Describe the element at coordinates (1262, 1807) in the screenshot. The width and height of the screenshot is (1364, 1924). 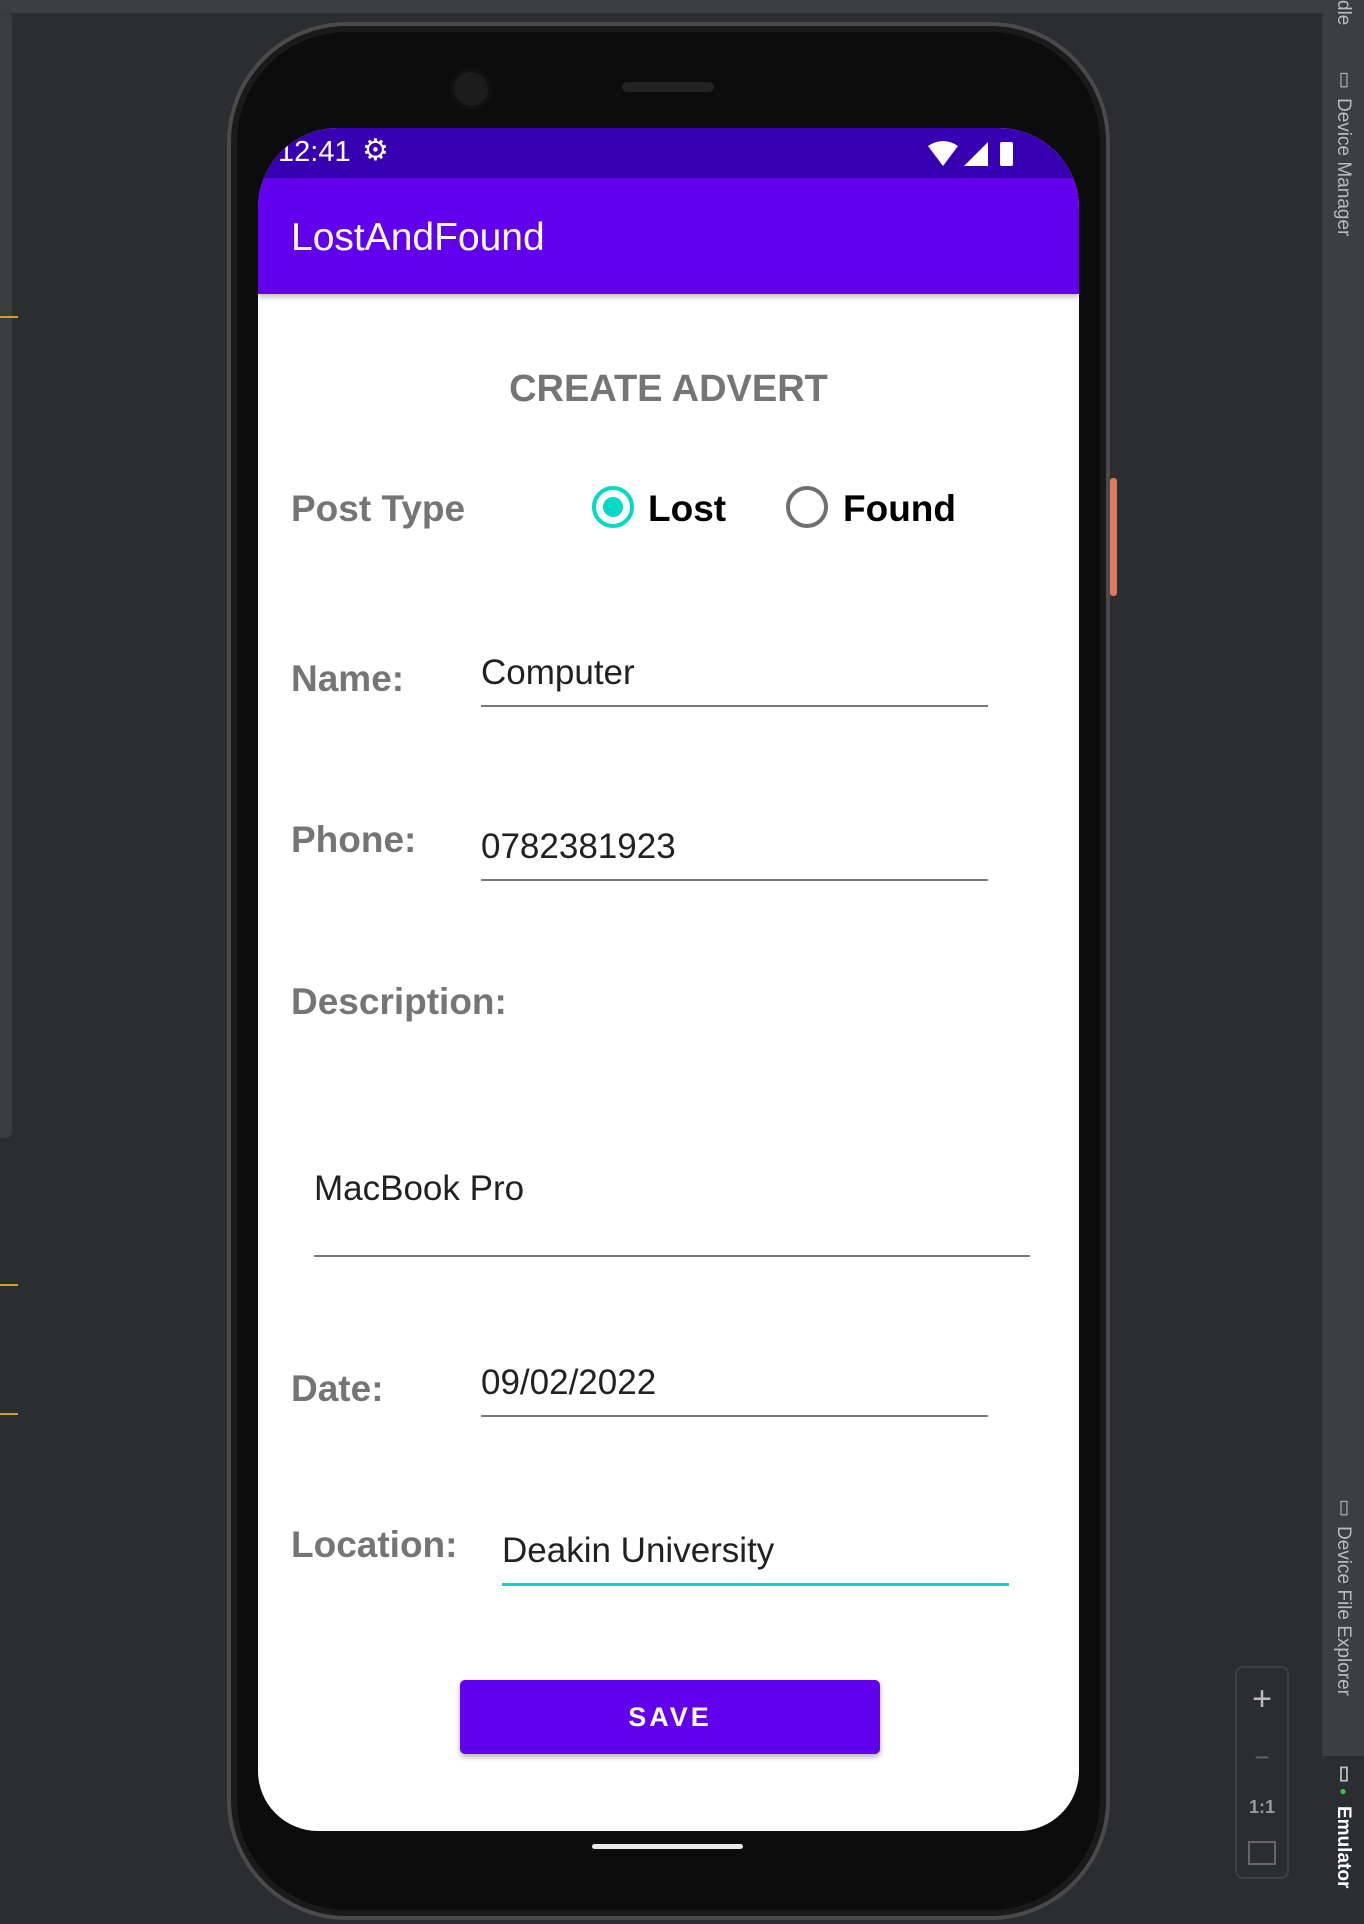
I see `actual-size-button: 1:1` at that location.